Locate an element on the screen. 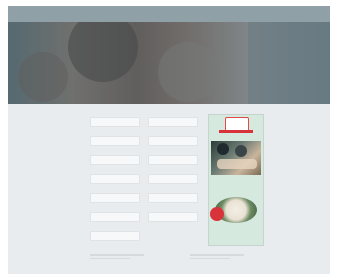  brand-ribbon is located at coordinates (236, 131).